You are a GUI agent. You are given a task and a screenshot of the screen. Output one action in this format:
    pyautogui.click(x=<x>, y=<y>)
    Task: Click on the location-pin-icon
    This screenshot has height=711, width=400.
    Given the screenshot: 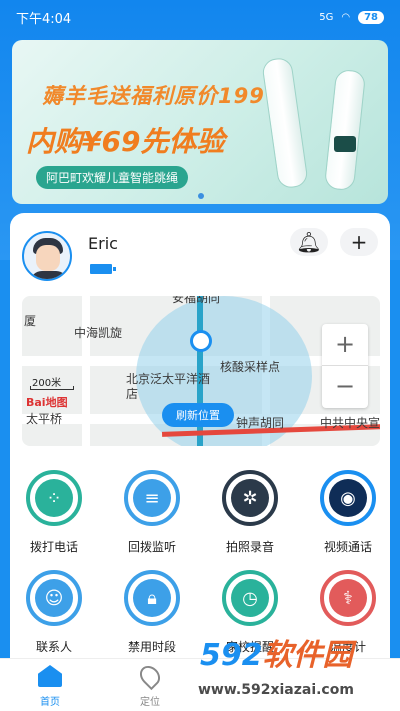 What is the action you would take?
    pyautogui.click(x=201, y=341)
    